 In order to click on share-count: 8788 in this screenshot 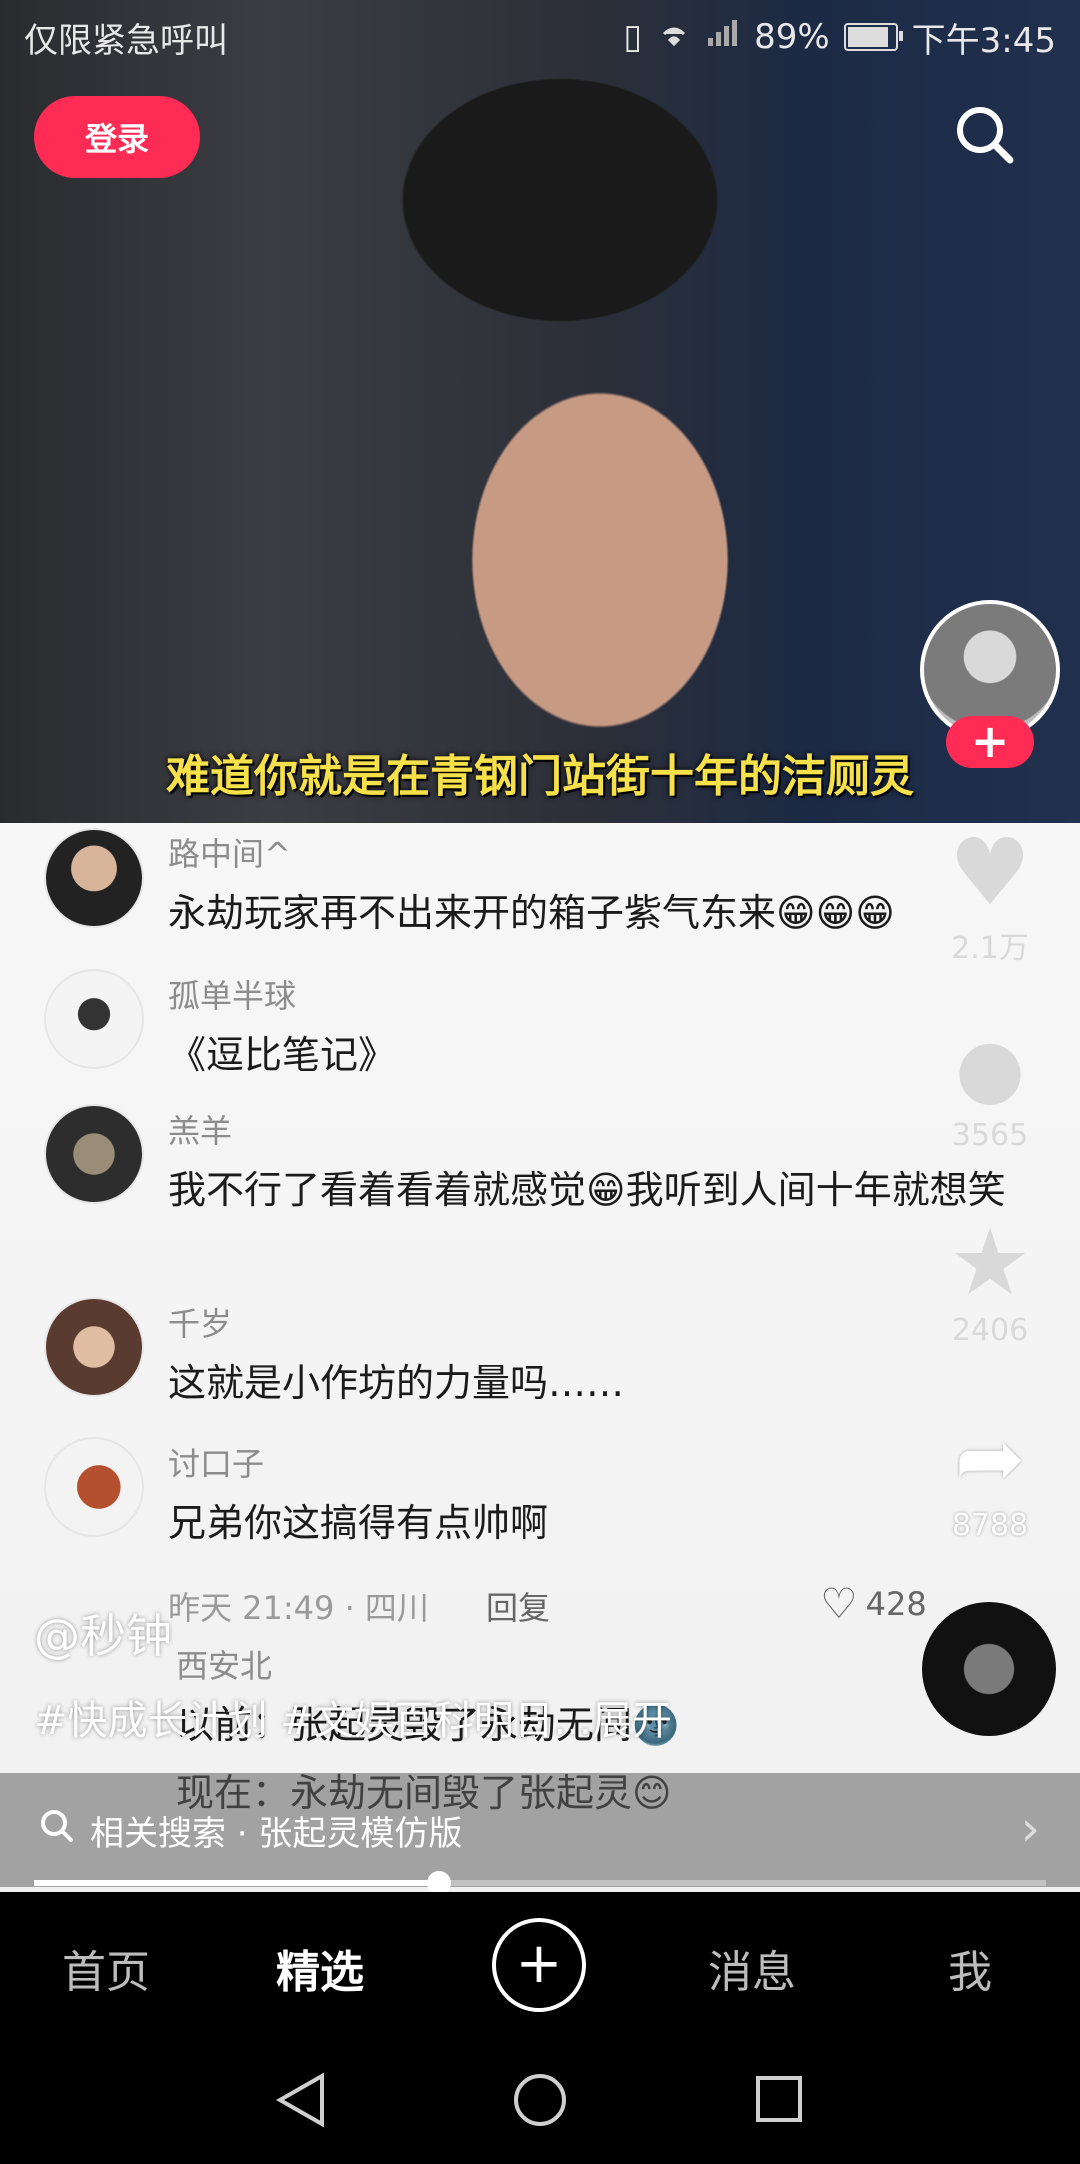, I will do `click(990, 1525)`.